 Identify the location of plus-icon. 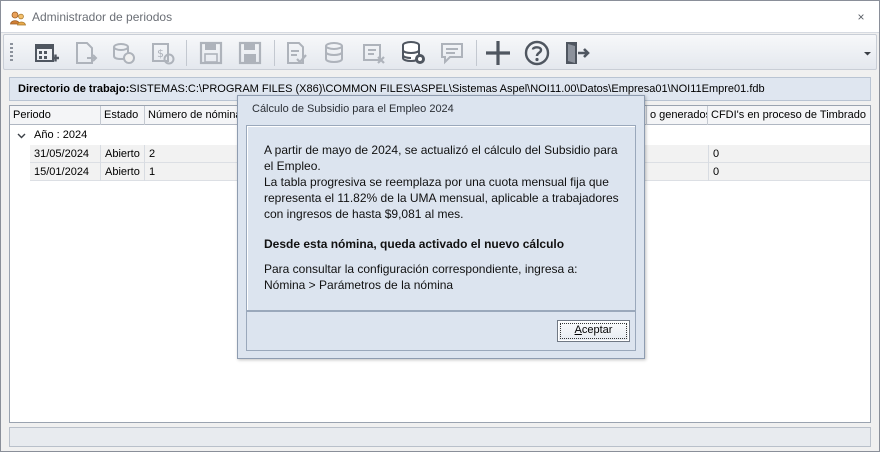
(498, 53).